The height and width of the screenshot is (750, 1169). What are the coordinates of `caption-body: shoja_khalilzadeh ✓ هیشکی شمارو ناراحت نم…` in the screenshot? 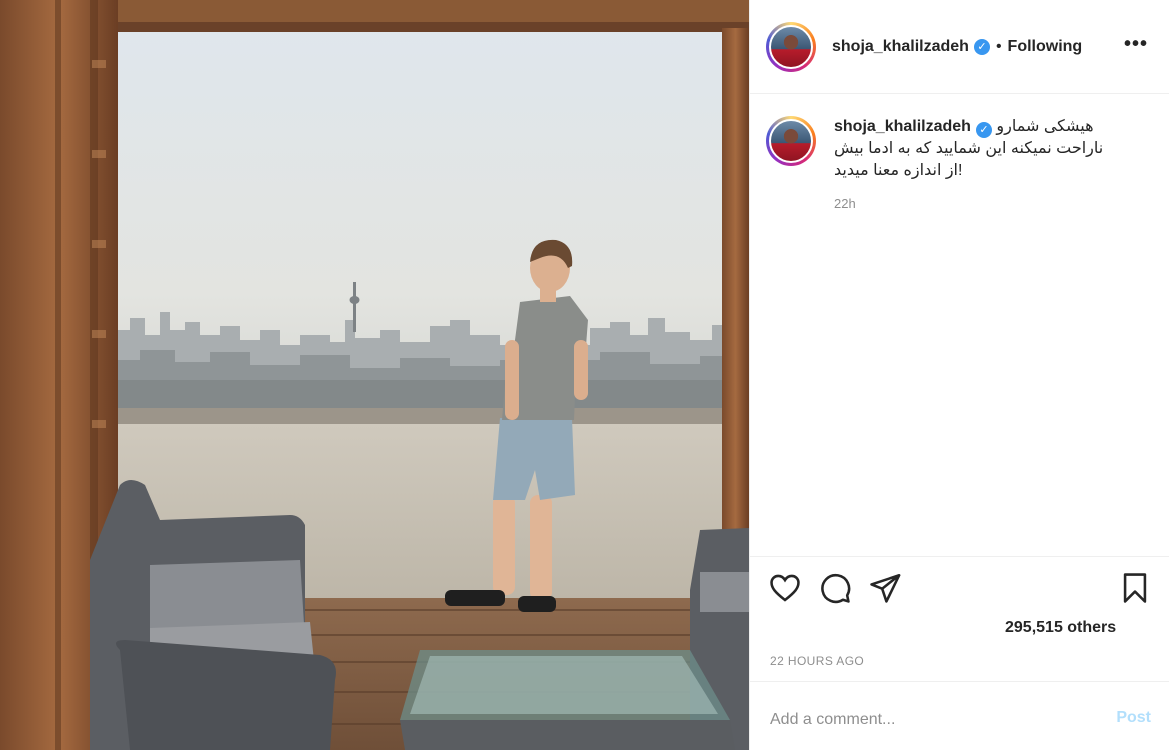 It's located at (989, 163).